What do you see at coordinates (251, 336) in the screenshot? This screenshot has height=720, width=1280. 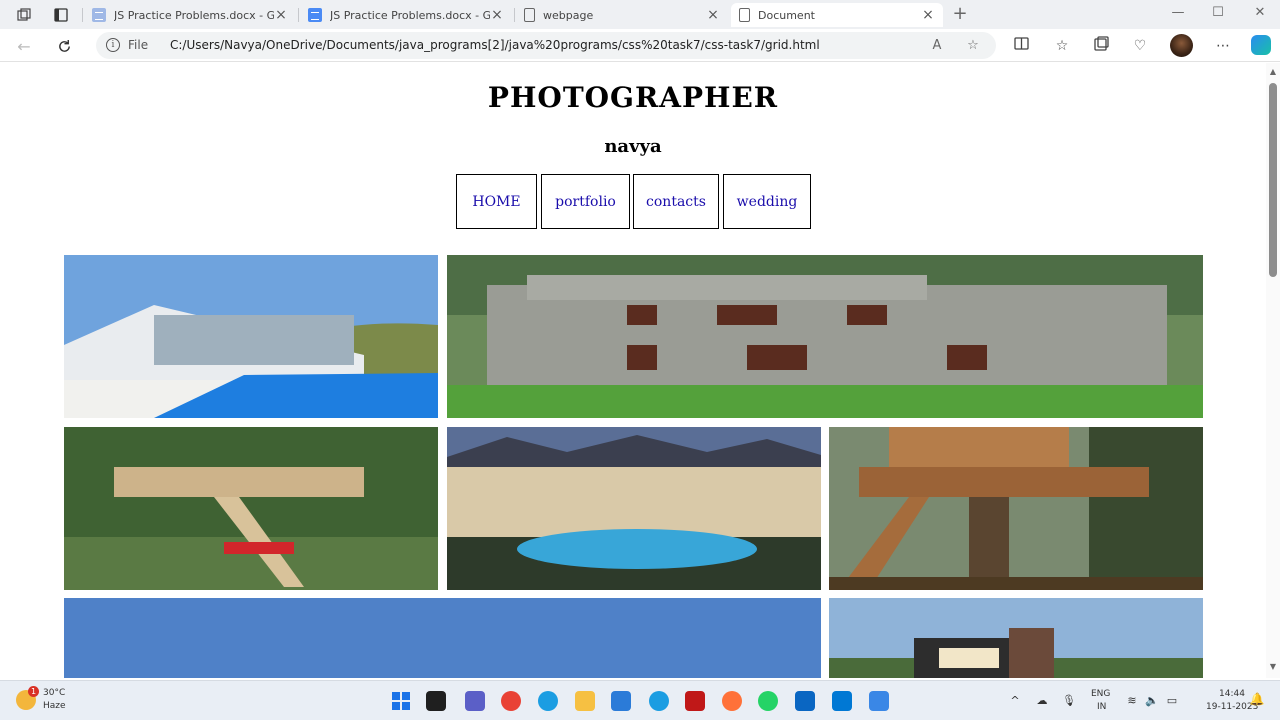 I see `photo-modern-villa-pool` at bounding box center [251, 336].